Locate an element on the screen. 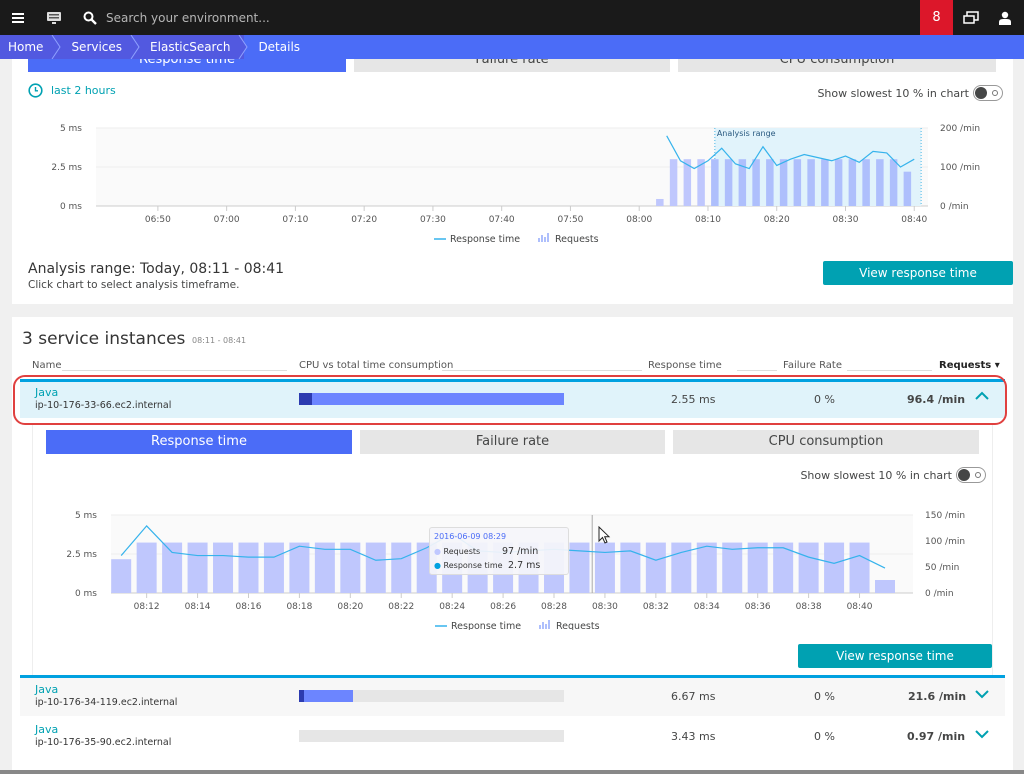 The width and height of the screenshot is (1024, 774). y-right-tick-label: 150 /min is located at coordinates (945, 516).